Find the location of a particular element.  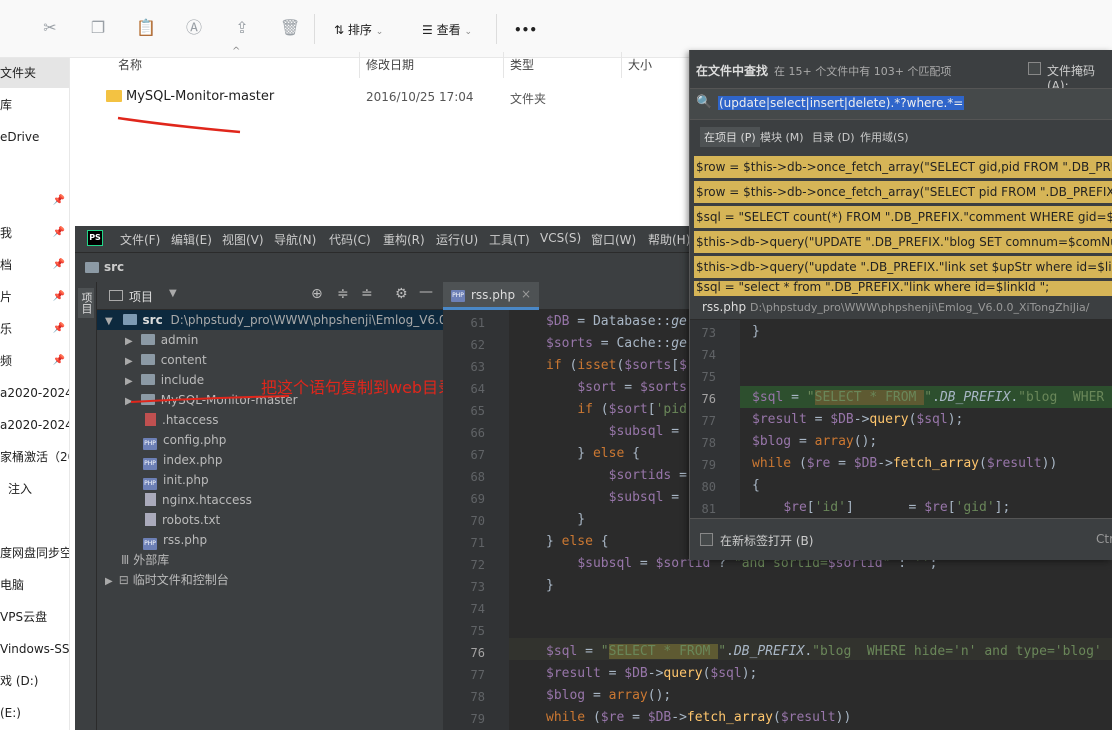

menu-file: 文件(F) is located at coordinates (140, 239).